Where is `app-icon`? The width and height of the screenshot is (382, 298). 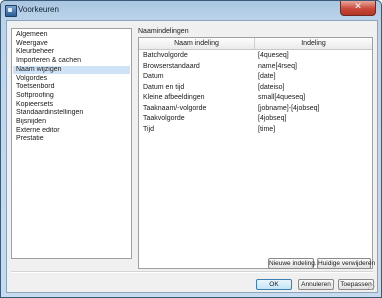
app-icon is located at coordinates (11, 11).